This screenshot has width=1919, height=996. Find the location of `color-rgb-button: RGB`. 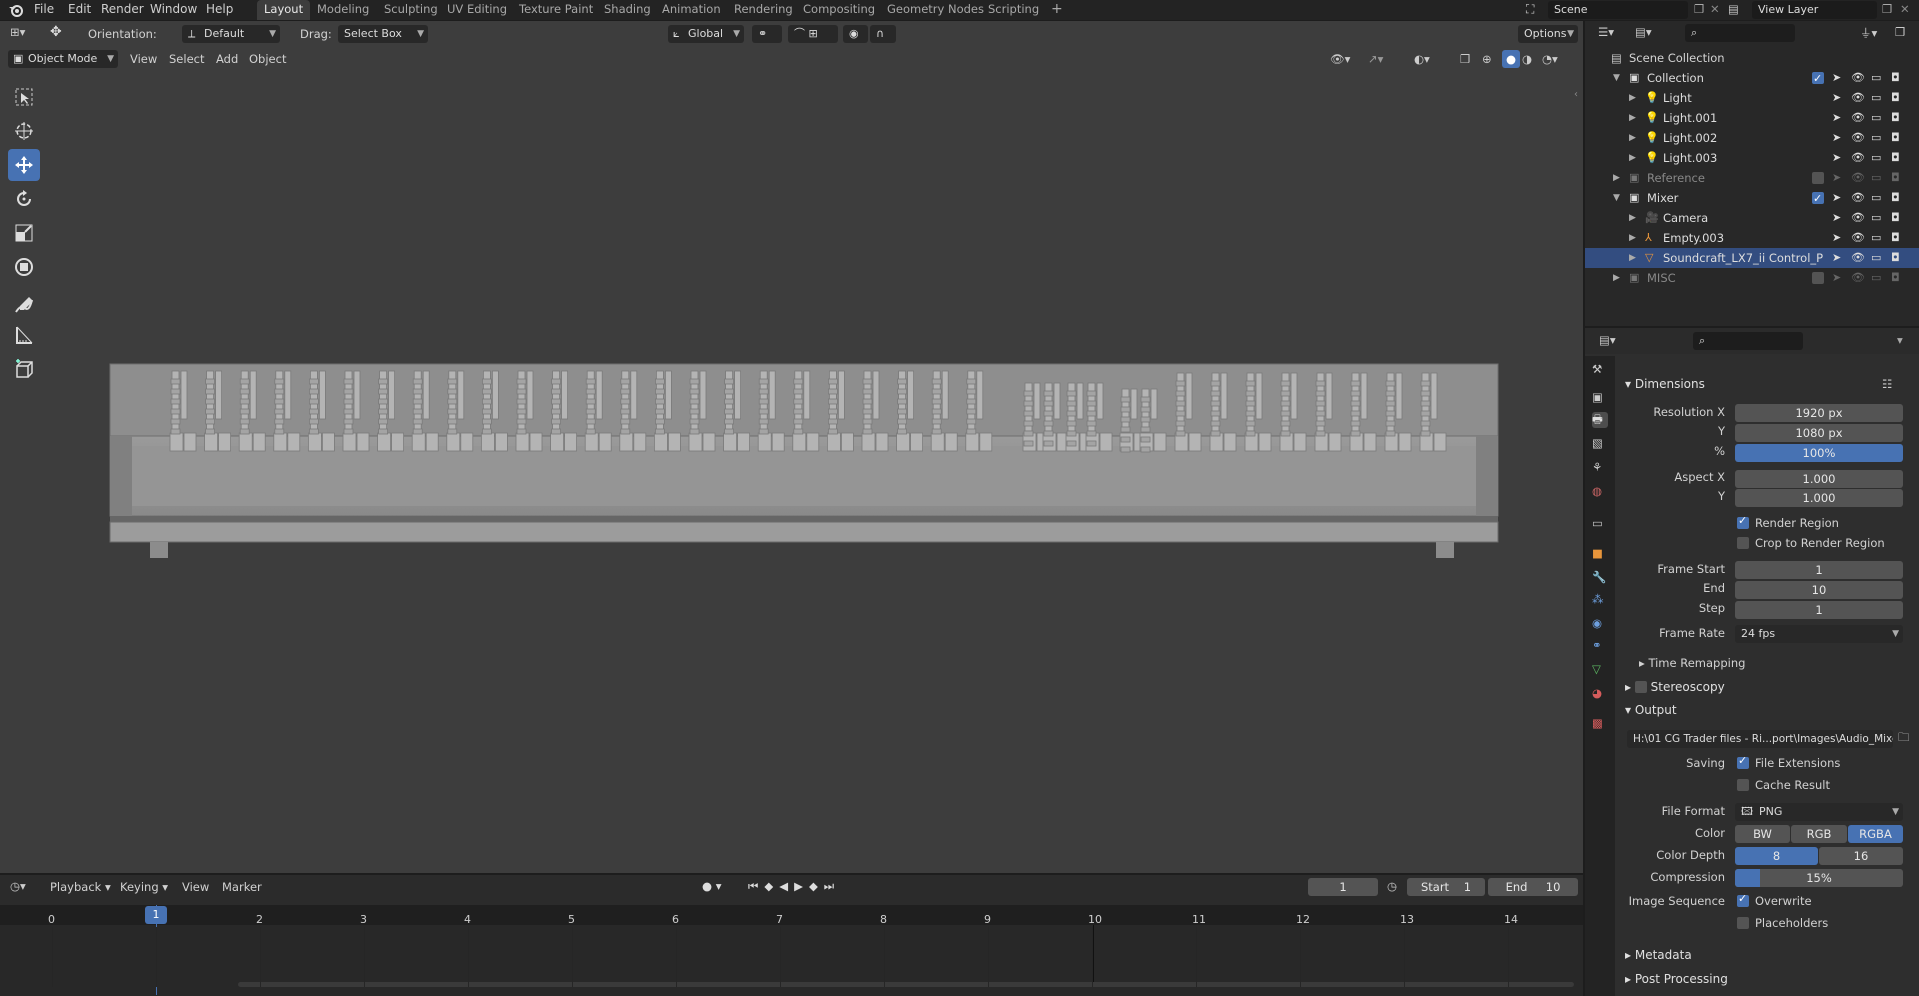

color-rgb-button: RGB is located at coordinates (1819, 834).